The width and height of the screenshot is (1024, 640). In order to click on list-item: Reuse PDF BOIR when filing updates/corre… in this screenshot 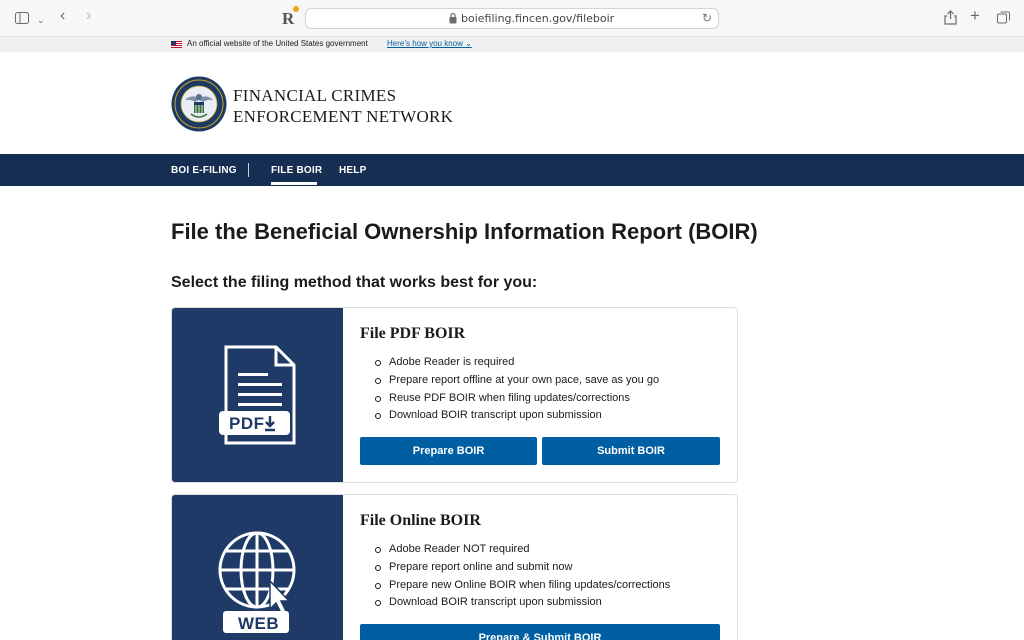, I will do `click(517, 399)`.